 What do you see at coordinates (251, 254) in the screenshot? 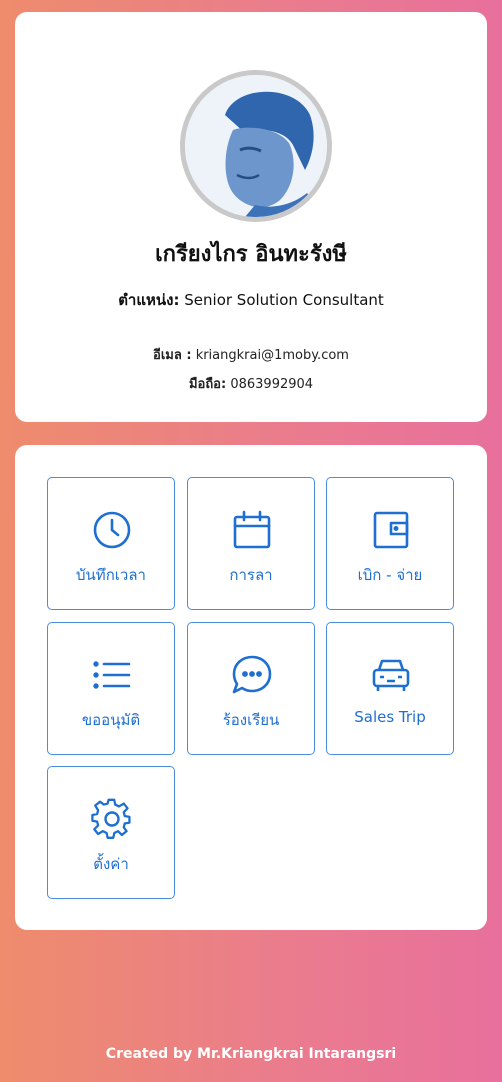
I see `profile-name: เกรียงไกร อินทะรังษี` at bounding box center [251, 254].